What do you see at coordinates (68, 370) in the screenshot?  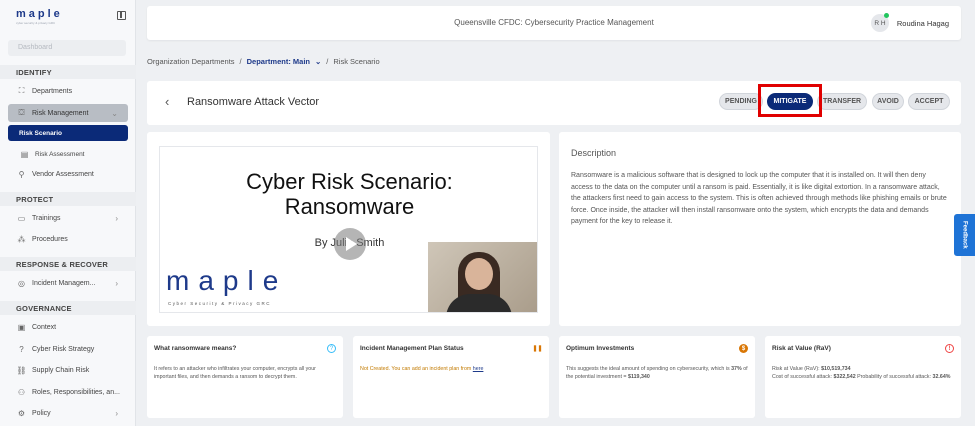 I see `sidebar-item-supply-chain-risk: ⛓ Supply Chain Risk` at bounding box center [68, 370].